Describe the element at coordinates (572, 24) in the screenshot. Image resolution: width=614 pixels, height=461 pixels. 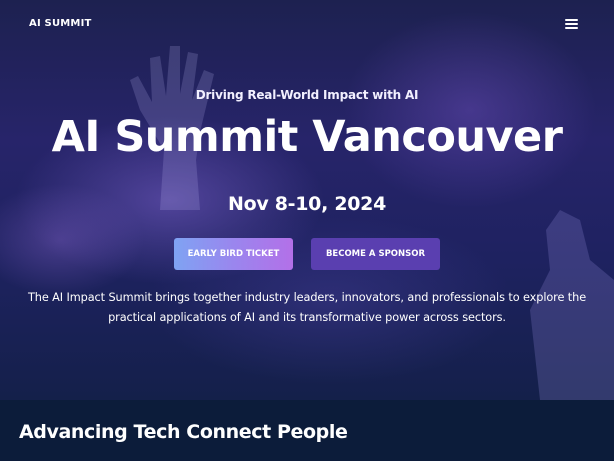
I see `hamburger-menu-icon` at that location.